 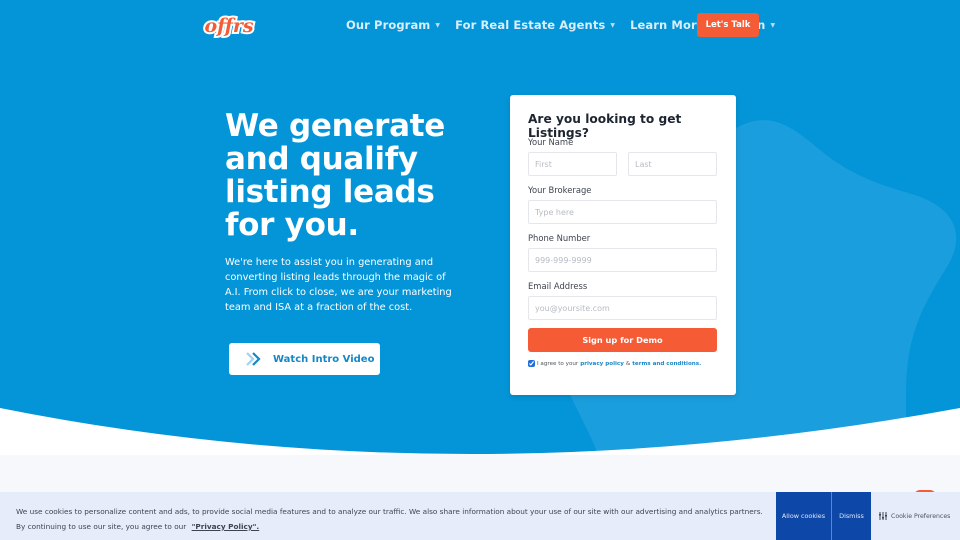 I want to click on email-input, so click(x=622, y=308).